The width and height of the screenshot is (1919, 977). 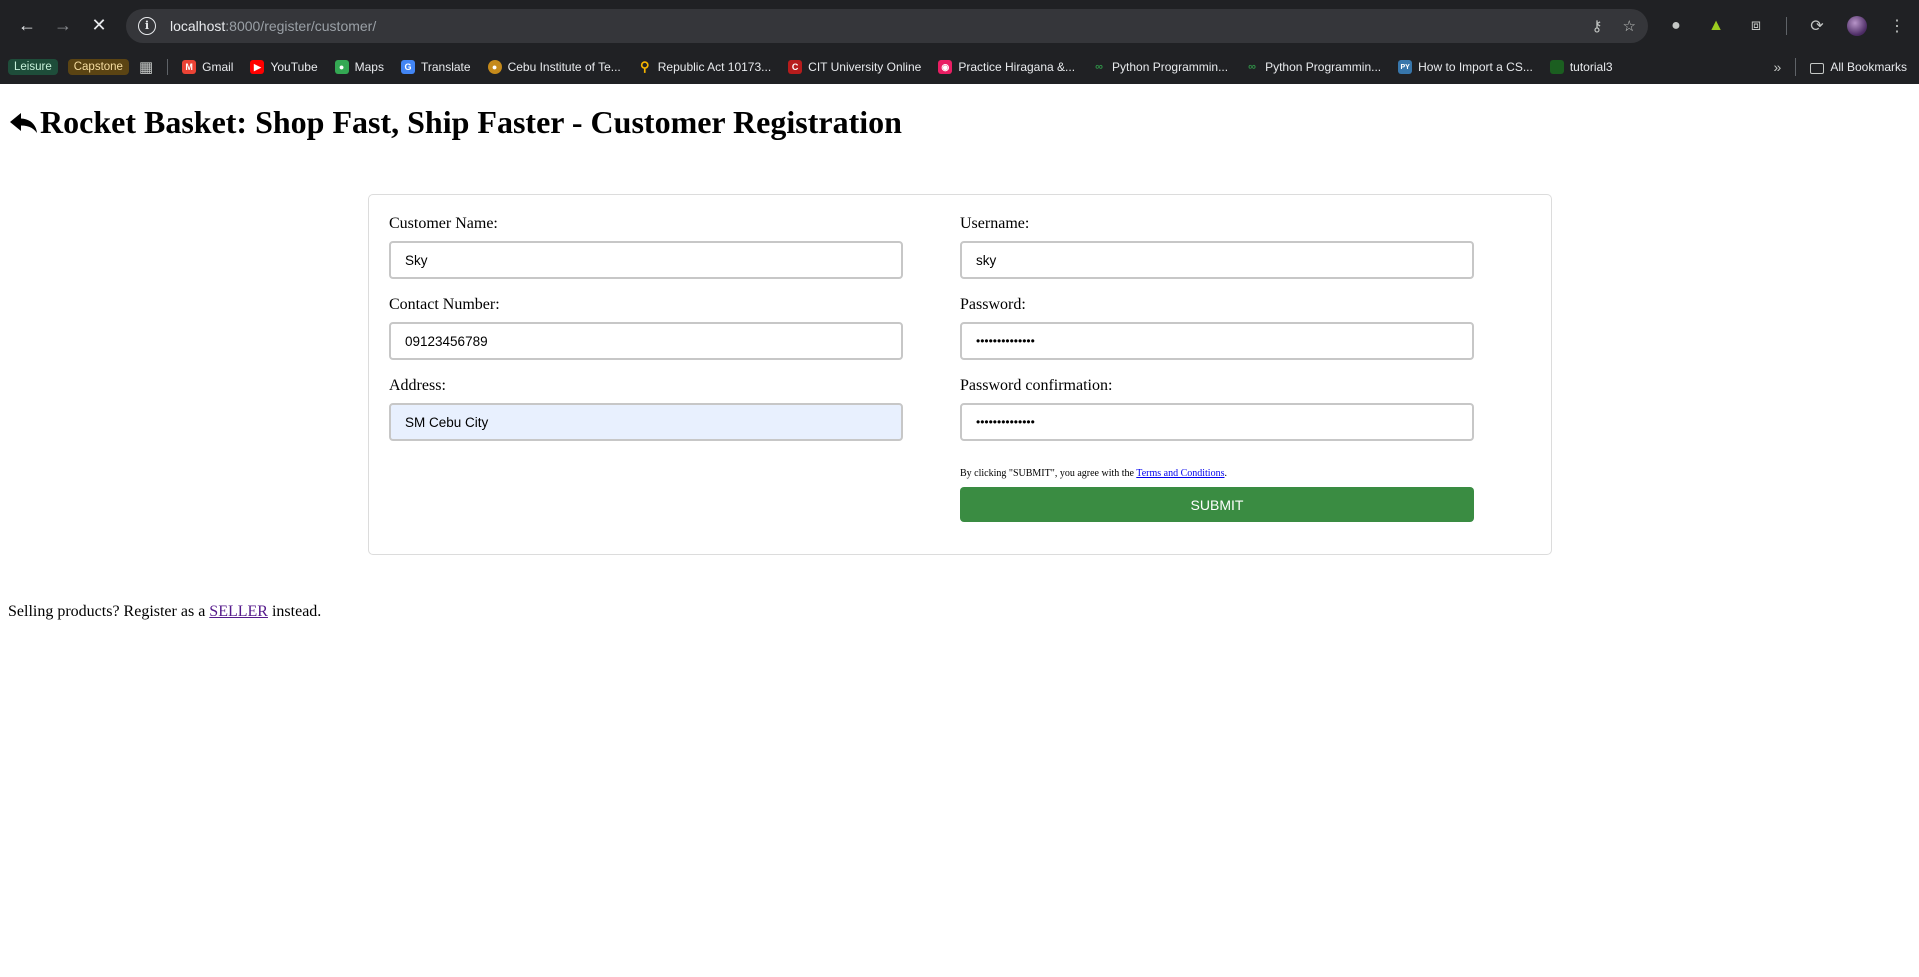 What do you see at coordinates (33, 67) in the screenshot?
I see `bookmark-group-leisure: Leisure` at bounding box center [33, 67].